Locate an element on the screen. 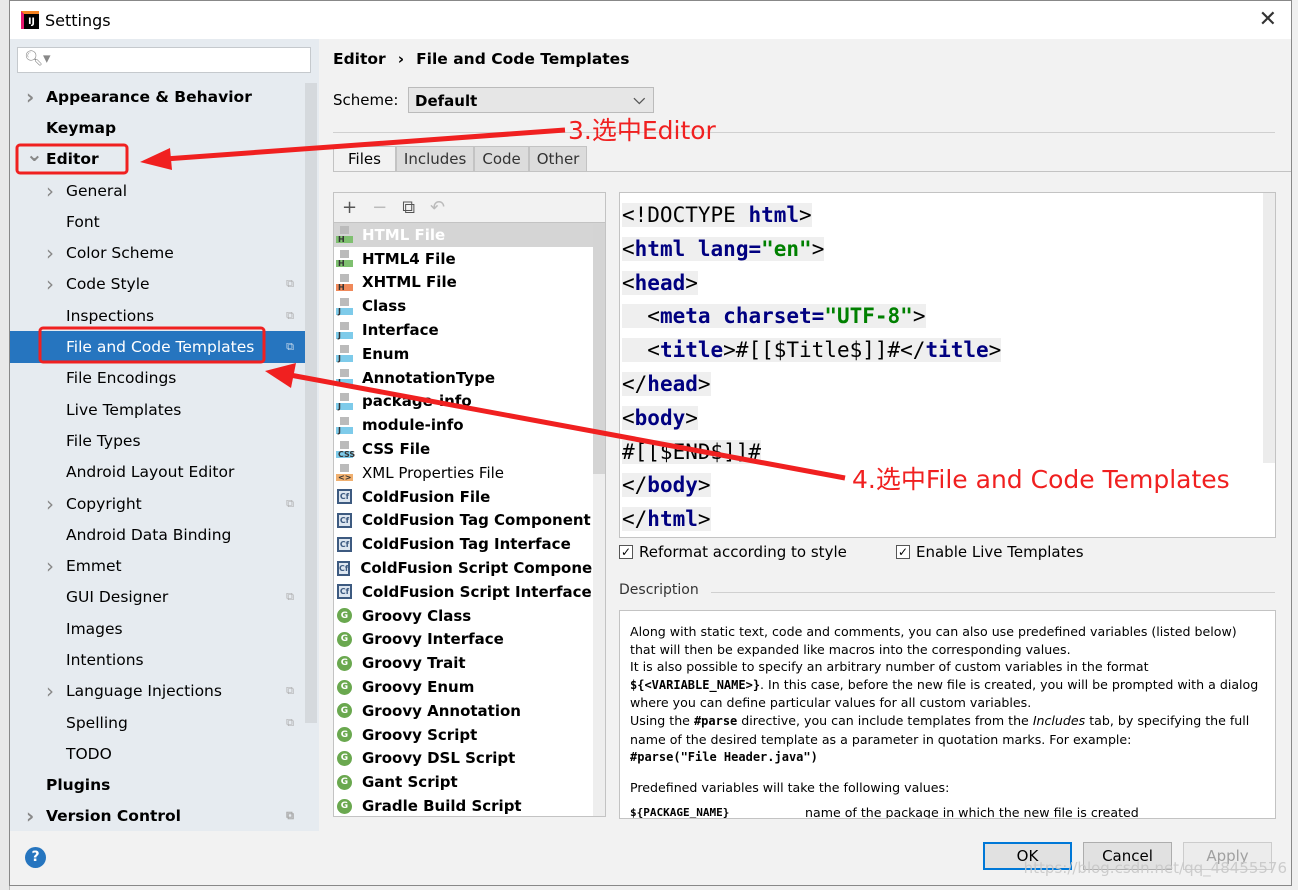  template-item: CSS CSS File is located at coordinates (469, 449).